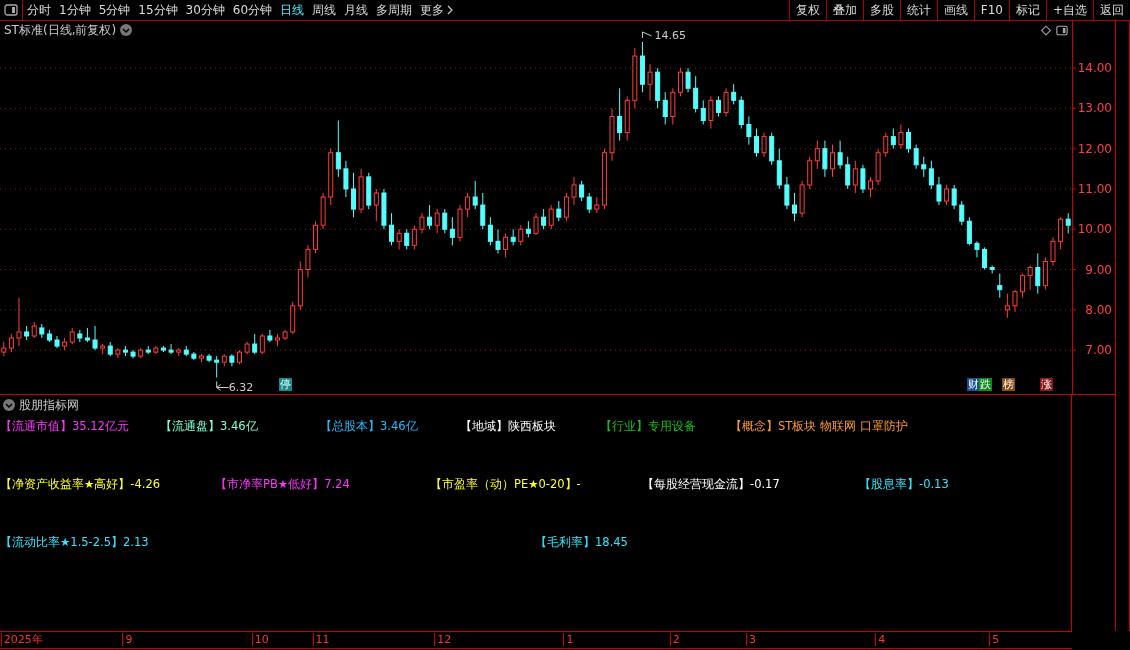 The width and height of the screenshot is (1130, 650). Describe the element at coordinates (114, 10) in the screenshot. I see `period-tab: 5分钟` at that location.